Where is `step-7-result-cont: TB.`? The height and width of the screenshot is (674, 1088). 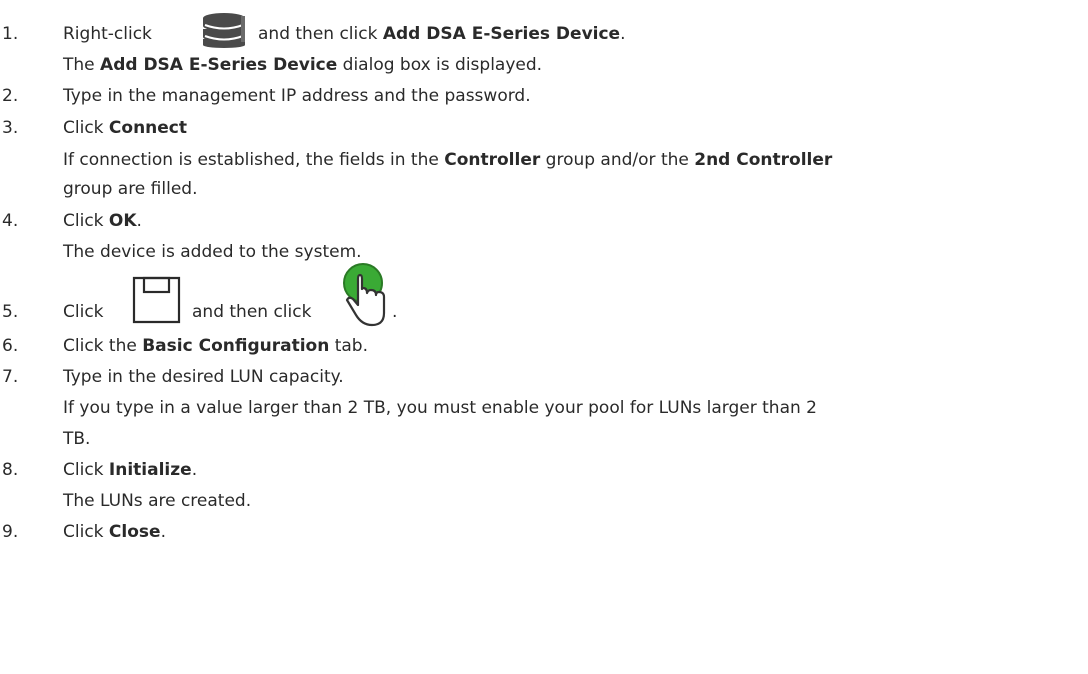
step-7-result-cont: TB. is located at coordinates (77, 439).